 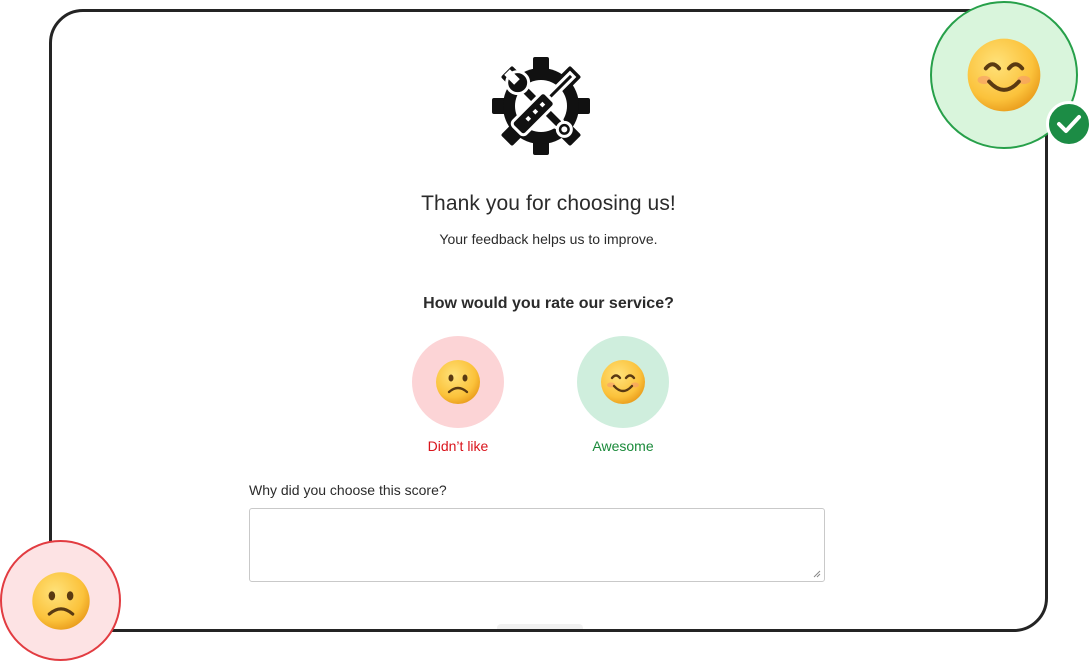 I want to click on rating-label-awesome: Awesome, so click(x=623, y=446).